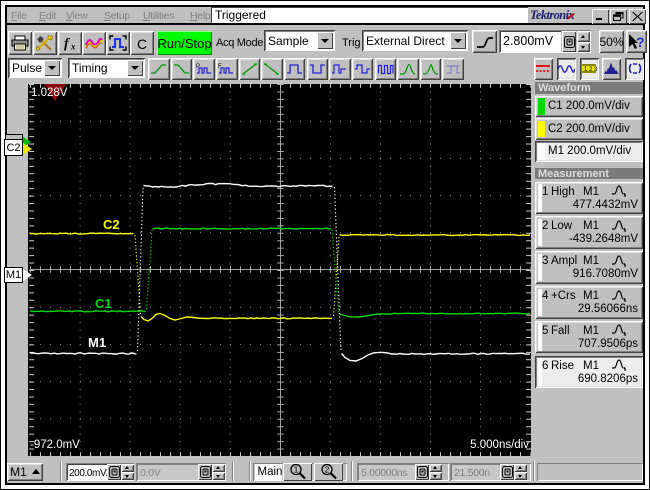 The height and width of the screenshot is (490, 650). Describe the element at coordinates (326, 470) in the screenshot. I see `svg-text: 2` at that location.